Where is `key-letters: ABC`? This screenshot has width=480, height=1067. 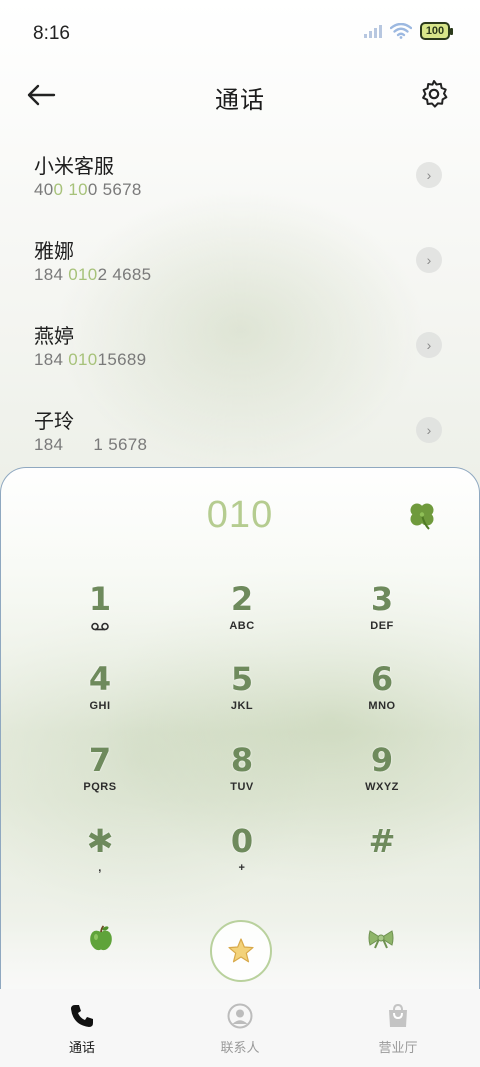 key-letters: ABC is located at coordinates (242, 626).